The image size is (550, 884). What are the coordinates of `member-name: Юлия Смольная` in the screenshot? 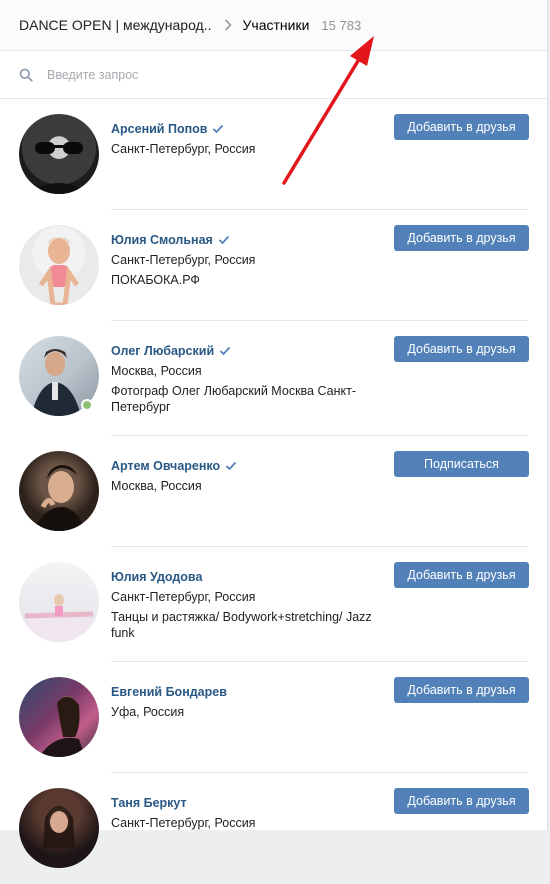 It's located at (162, 240).